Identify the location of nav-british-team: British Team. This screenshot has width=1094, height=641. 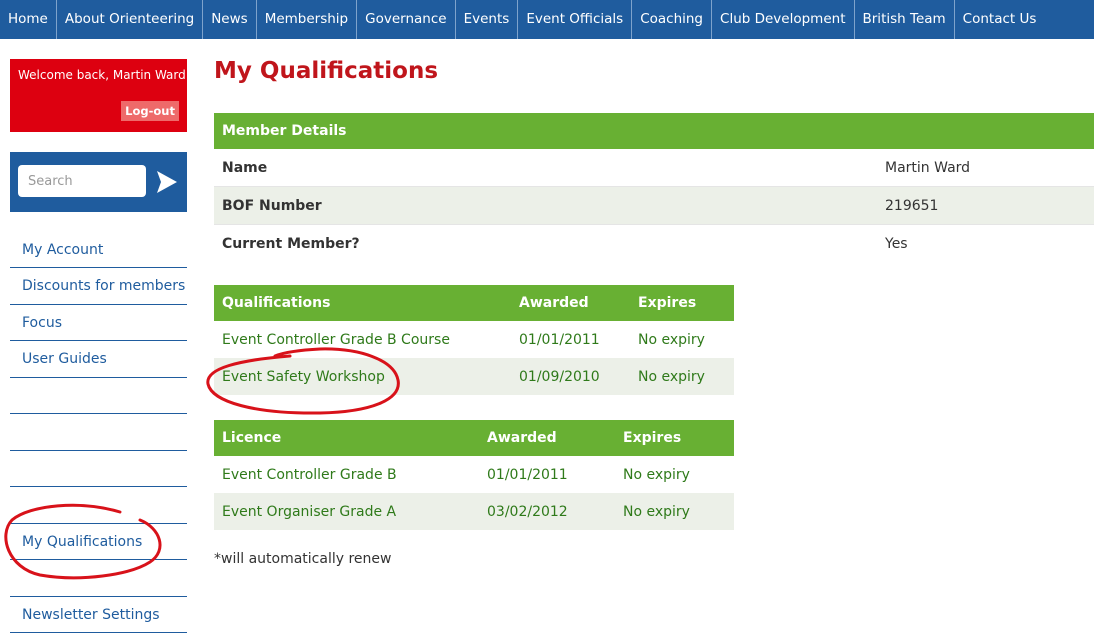
(905, 19).